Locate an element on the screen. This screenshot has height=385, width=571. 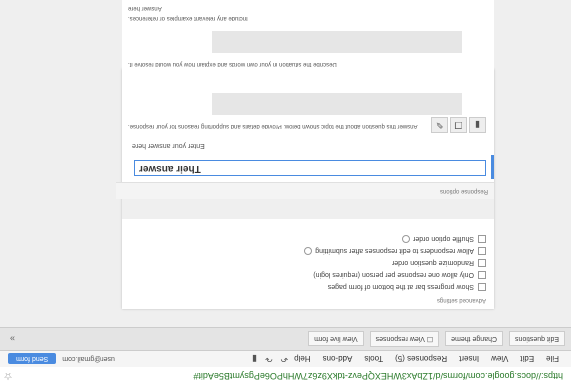
option-label: Shuffle option order is located at coordinates (443, 239).